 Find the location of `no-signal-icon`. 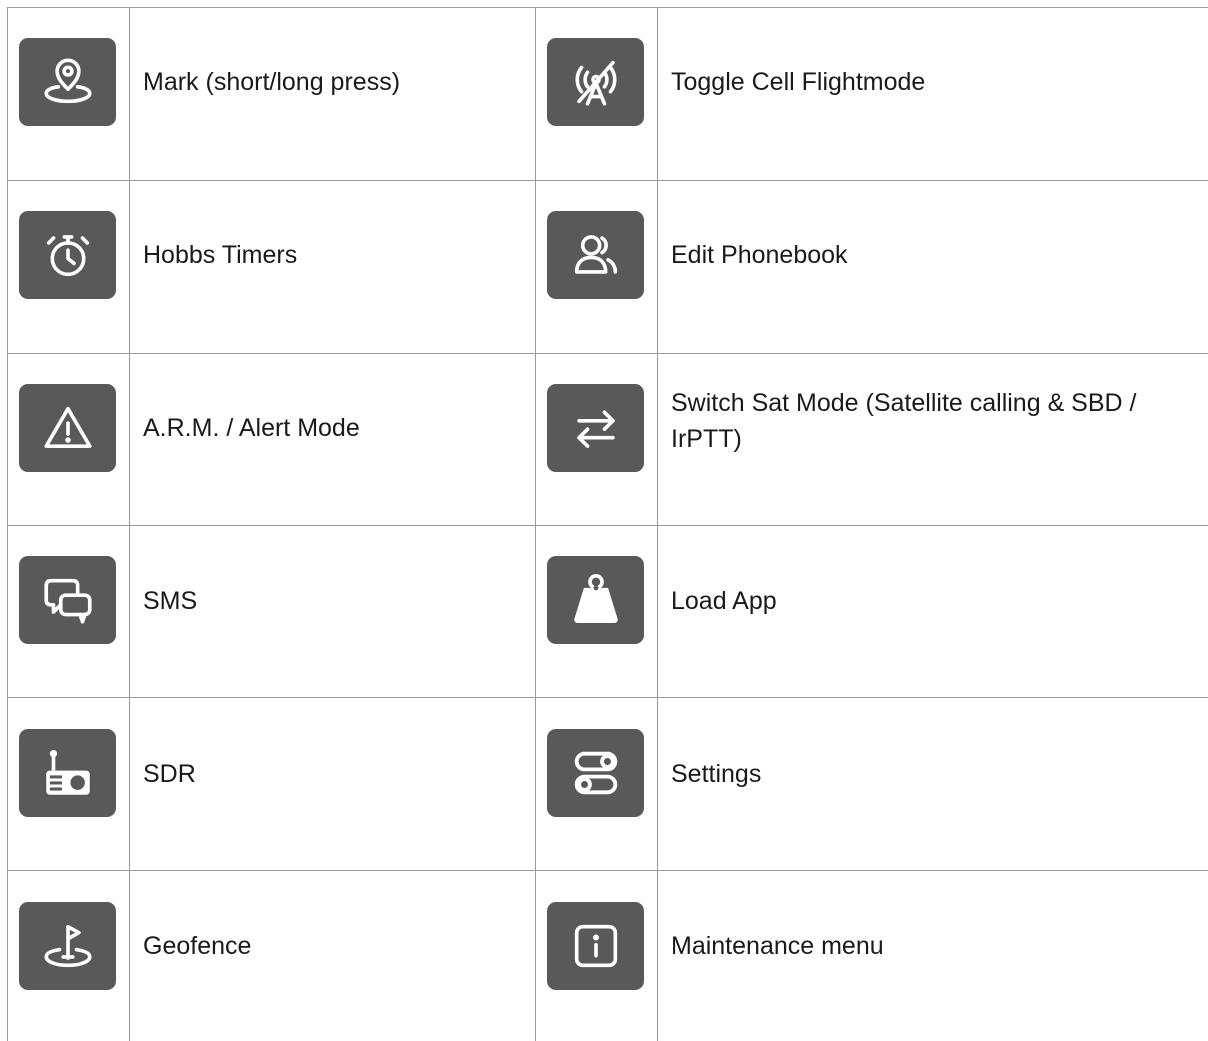

no-signal-icon is located at coordinates (595, 83).